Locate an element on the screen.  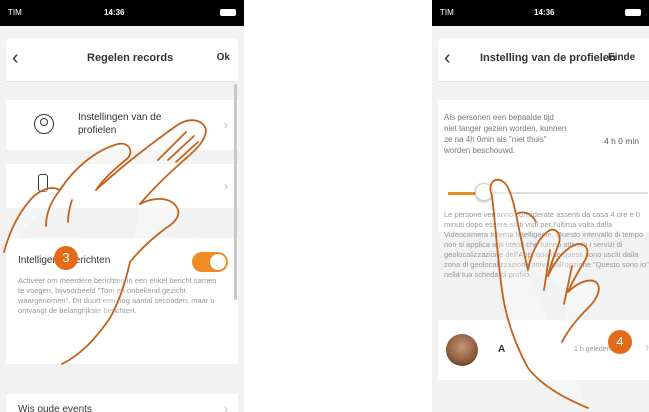
intelligent-notifications-label: Intelligente berichten is located at coordinates (64, 260).